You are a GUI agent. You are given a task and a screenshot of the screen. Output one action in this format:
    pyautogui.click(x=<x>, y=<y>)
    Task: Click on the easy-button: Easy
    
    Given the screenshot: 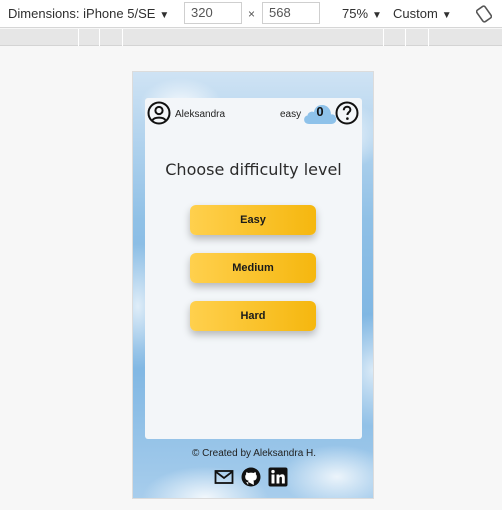 What is the action you would take?
    pyautogui.click(x=253, y=220)
    